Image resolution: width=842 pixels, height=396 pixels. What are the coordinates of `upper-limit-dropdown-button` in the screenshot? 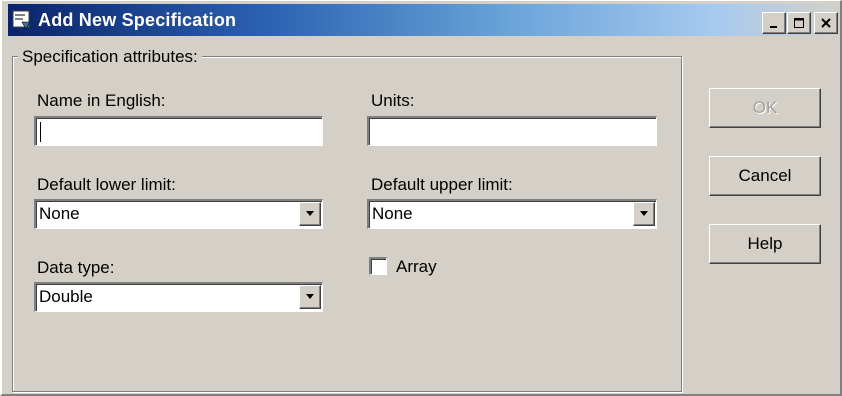 It's located at (644, 214).